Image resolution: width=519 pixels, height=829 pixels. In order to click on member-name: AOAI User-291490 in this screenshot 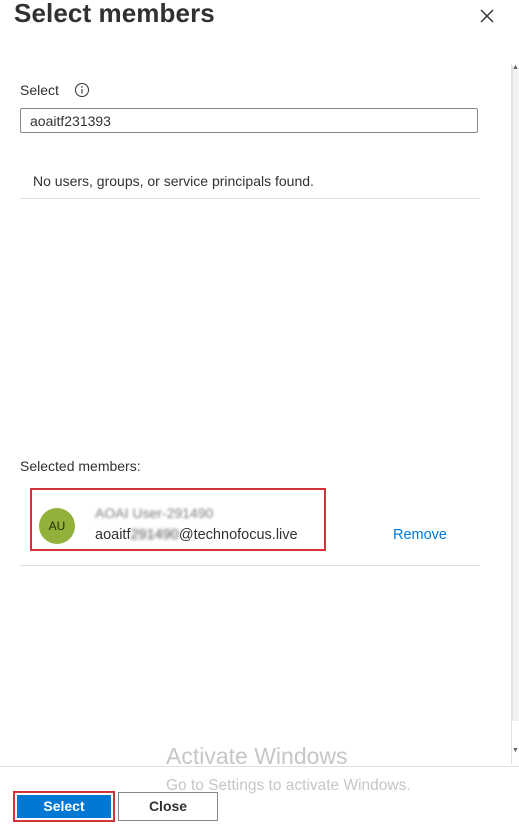, I will do `click(154, 513)`.